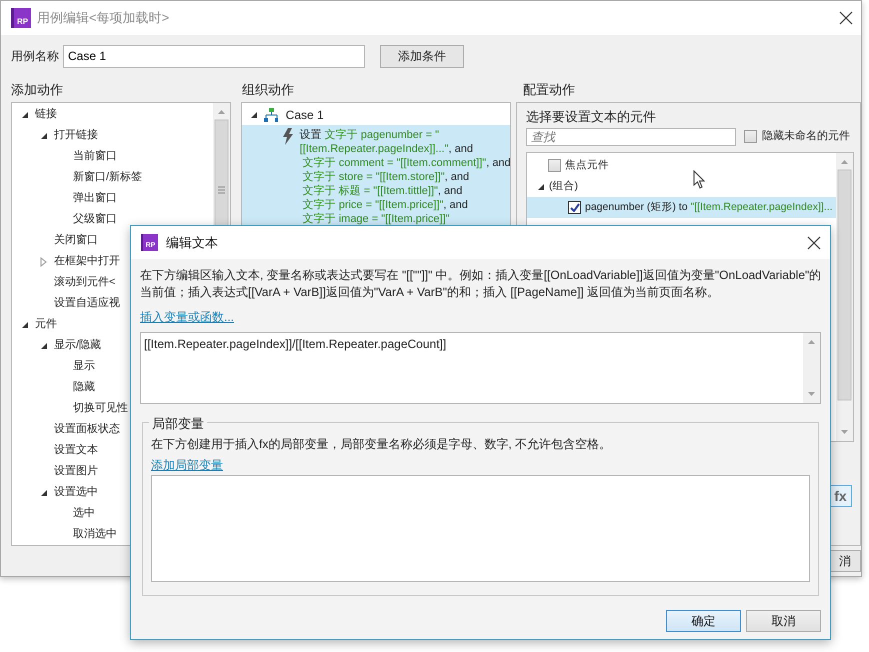 The image size is (869, 652). I want to click on add-local-variable-link: 添加局部变量, so click(187, 465).